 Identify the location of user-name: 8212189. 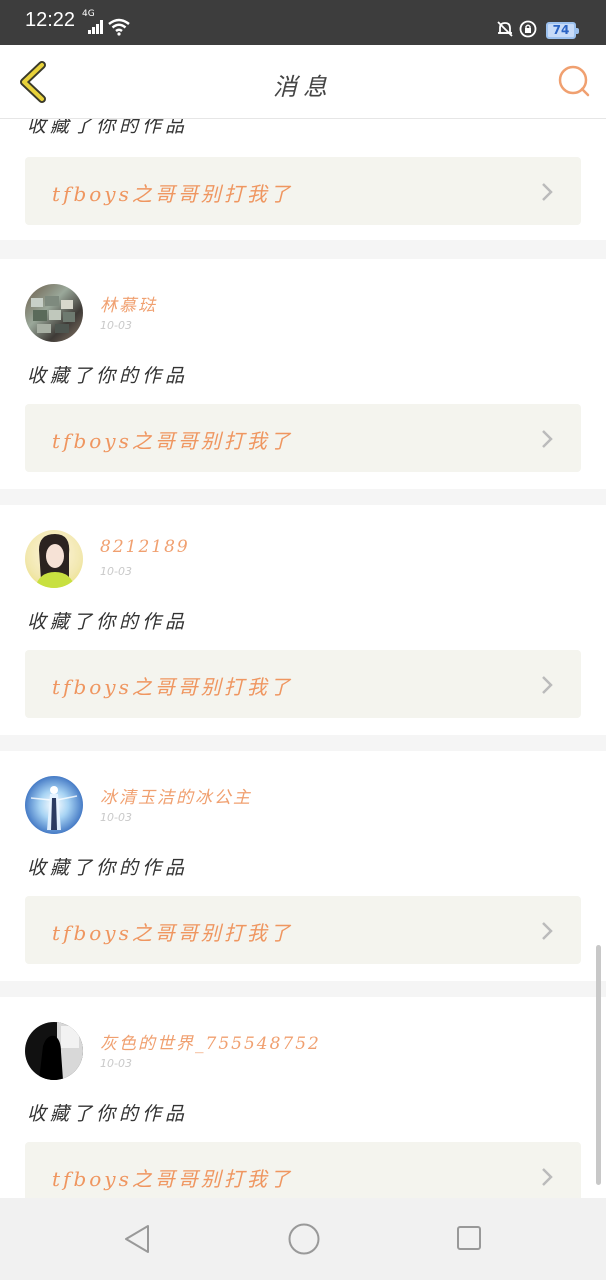
(145, 547).